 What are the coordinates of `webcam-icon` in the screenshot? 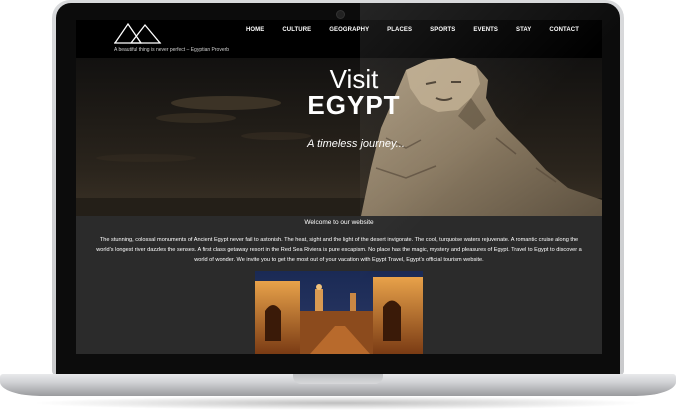 It's located at (340, 14).